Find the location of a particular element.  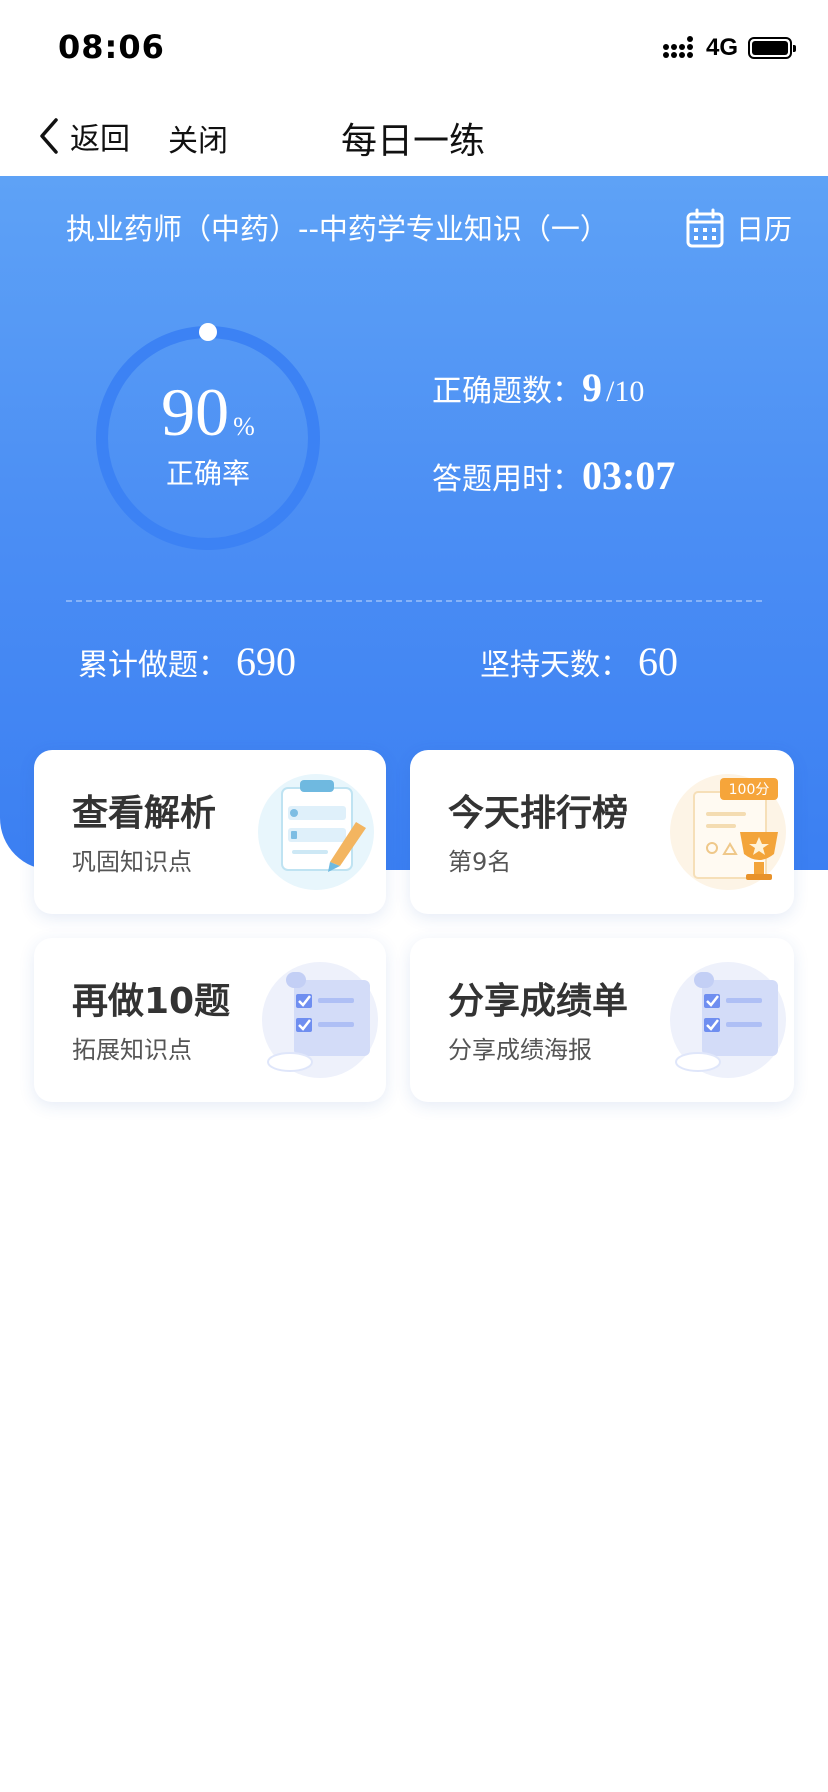

redo-questions-card: 再做10题 拓展知识点 is located at coordinates (210, 1020).